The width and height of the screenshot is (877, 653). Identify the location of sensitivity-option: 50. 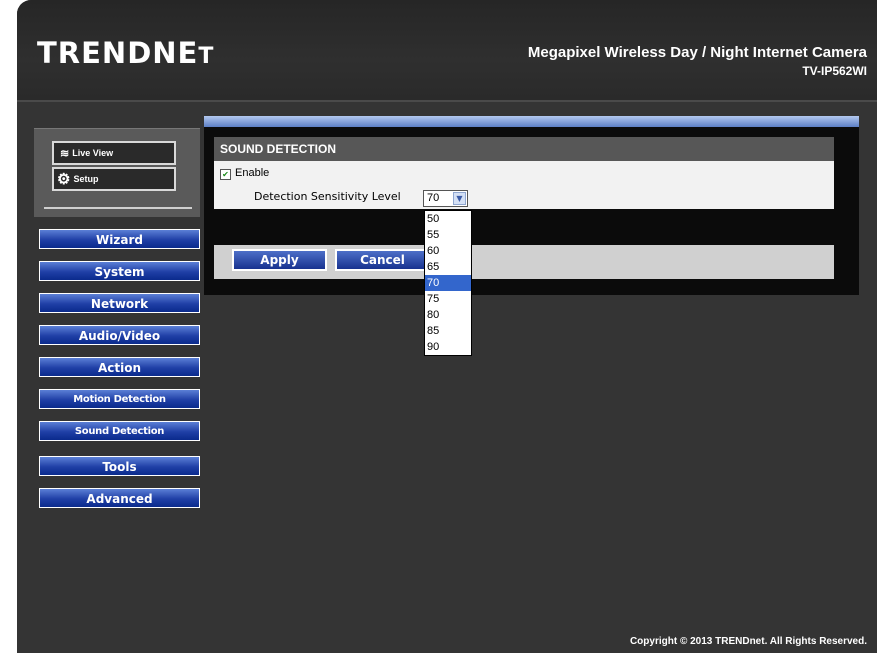
(448, 219).